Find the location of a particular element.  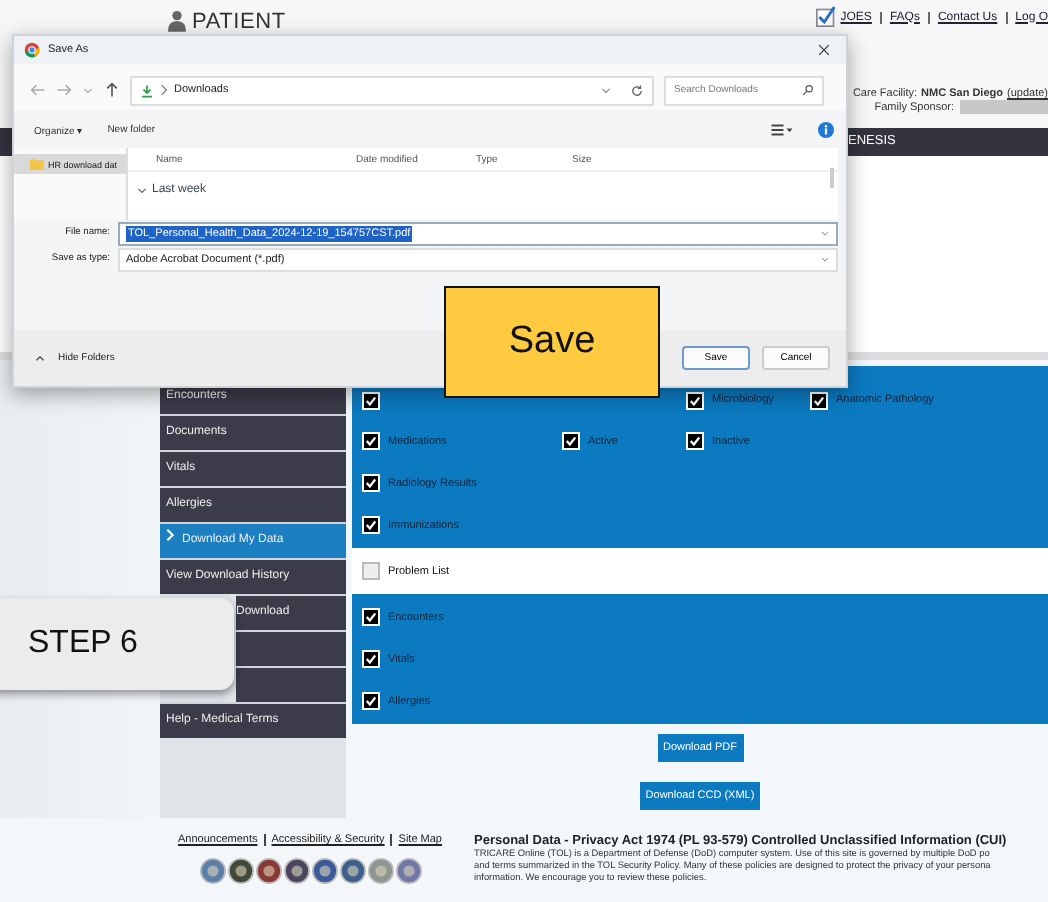

chevron-up-icon is located at coordinates (40, 358).